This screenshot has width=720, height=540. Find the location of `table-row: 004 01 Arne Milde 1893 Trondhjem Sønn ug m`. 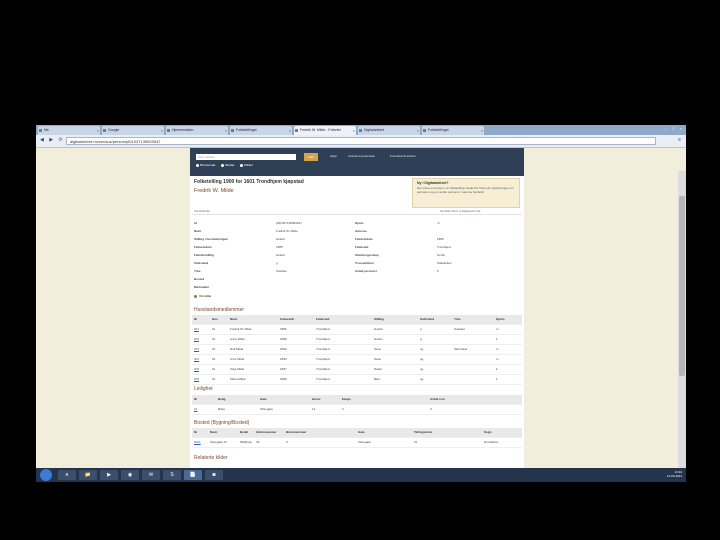

table-row: 004 01 Arne Milde 1893 Trondhjem Sønn ug m is located at coordinates (357, 360).